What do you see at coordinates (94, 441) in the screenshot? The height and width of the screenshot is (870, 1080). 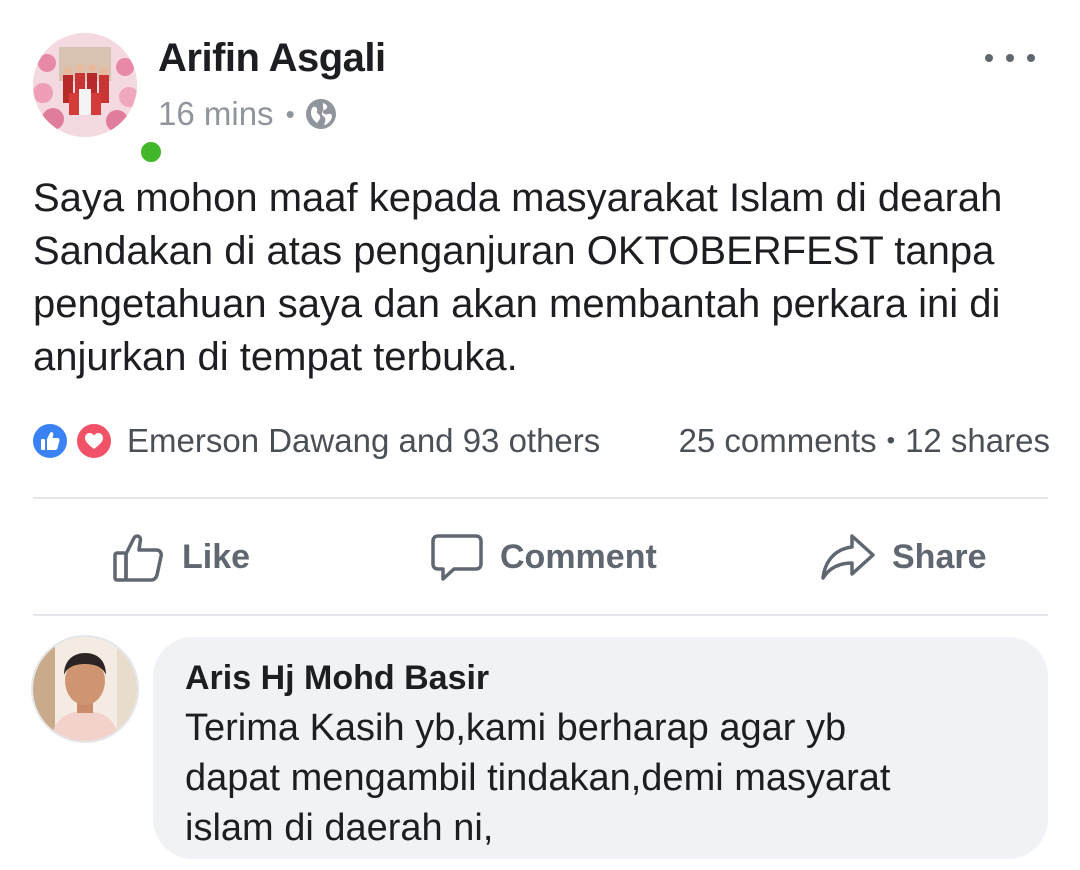 I see `love-reaction-icon` at bounding box center [94, 441].